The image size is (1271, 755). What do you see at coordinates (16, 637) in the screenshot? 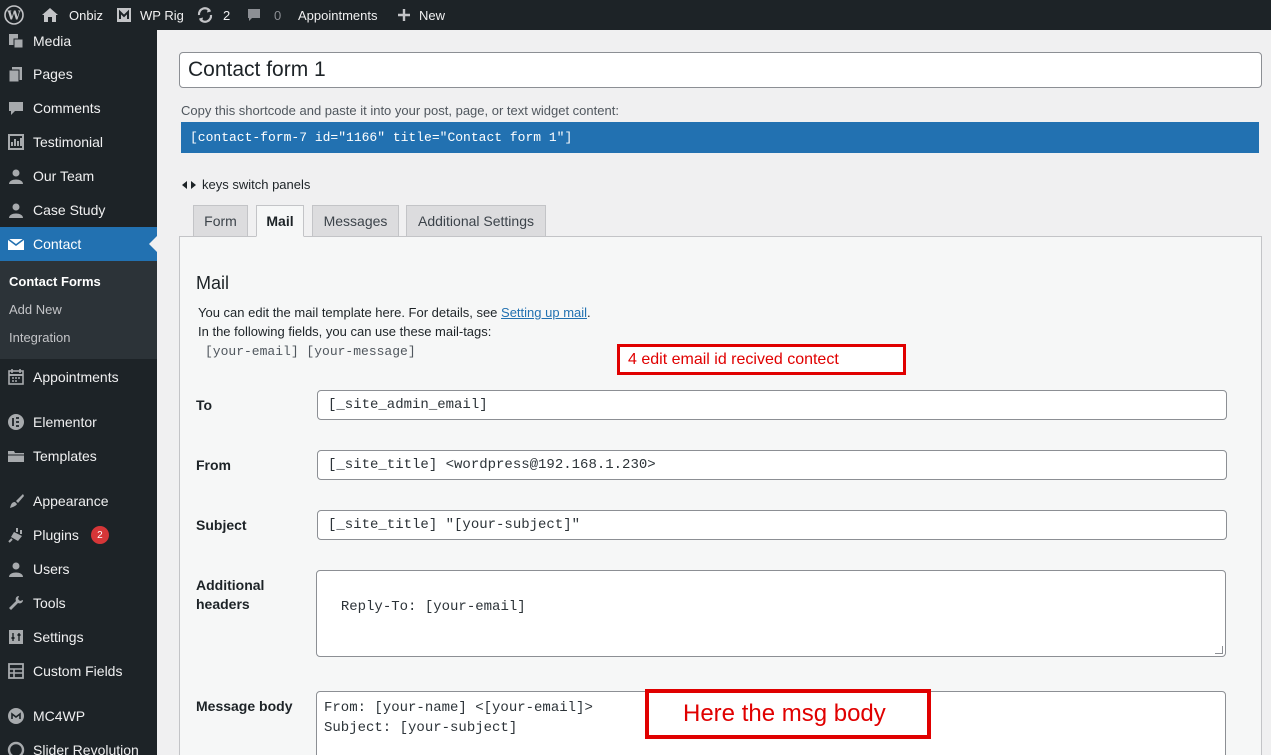
I see `settings-icon` at bounding box center [16, 637].